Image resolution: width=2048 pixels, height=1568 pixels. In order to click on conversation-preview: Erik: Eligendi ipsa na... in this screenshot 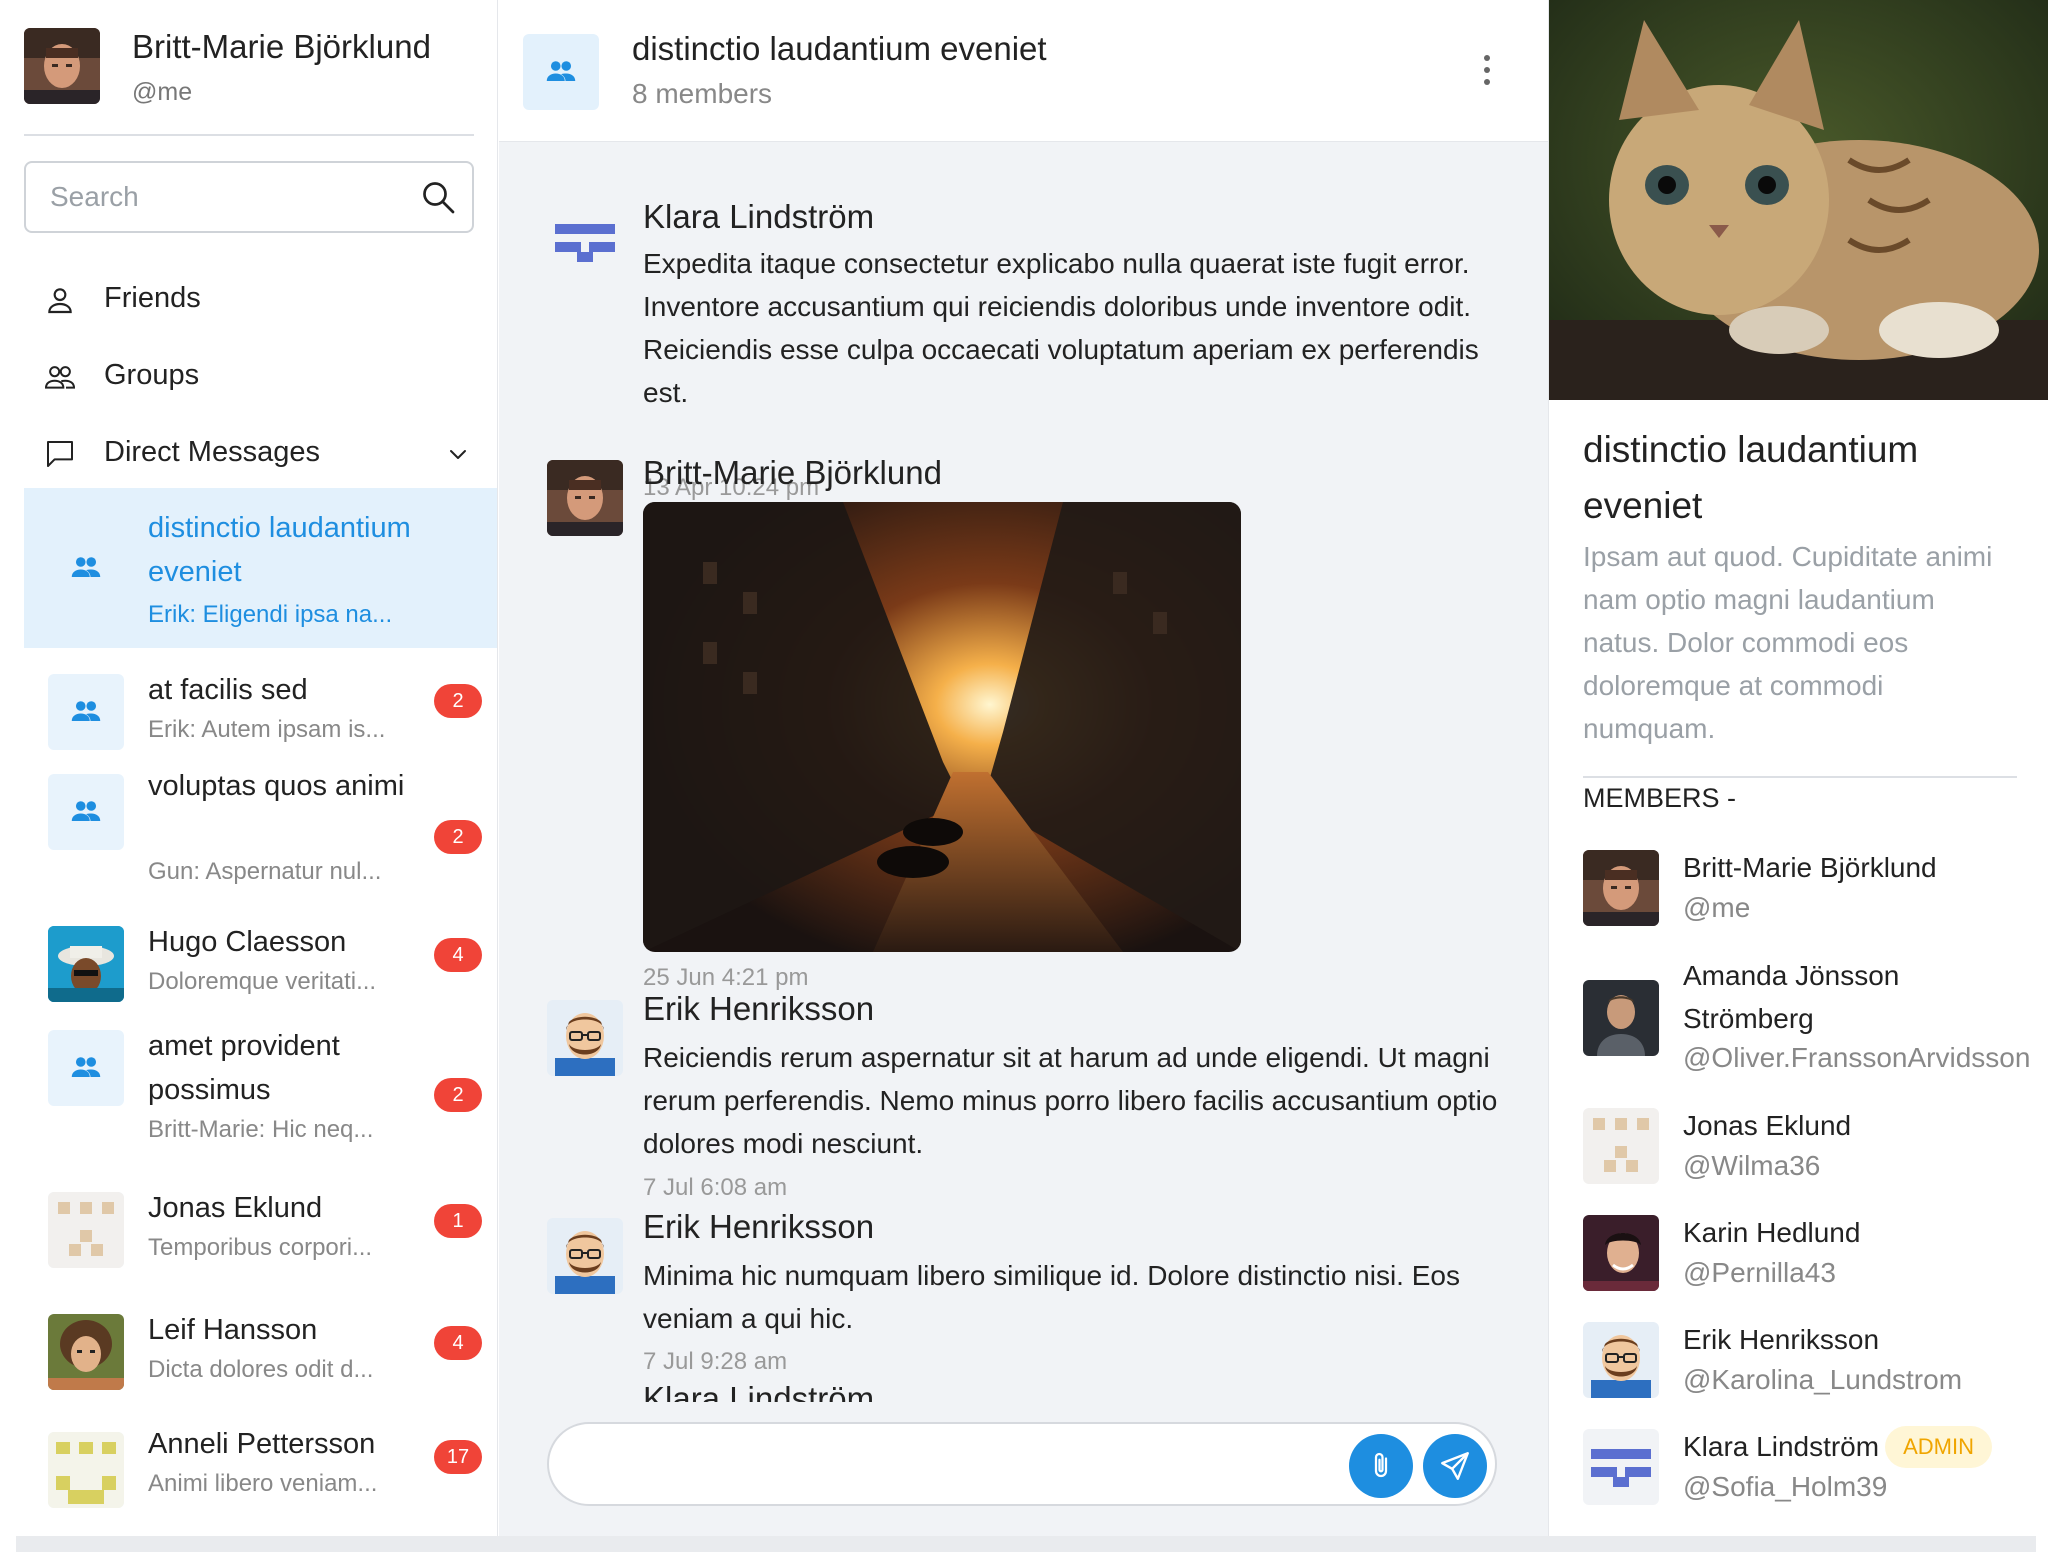, I will do `click(270, 614)`.